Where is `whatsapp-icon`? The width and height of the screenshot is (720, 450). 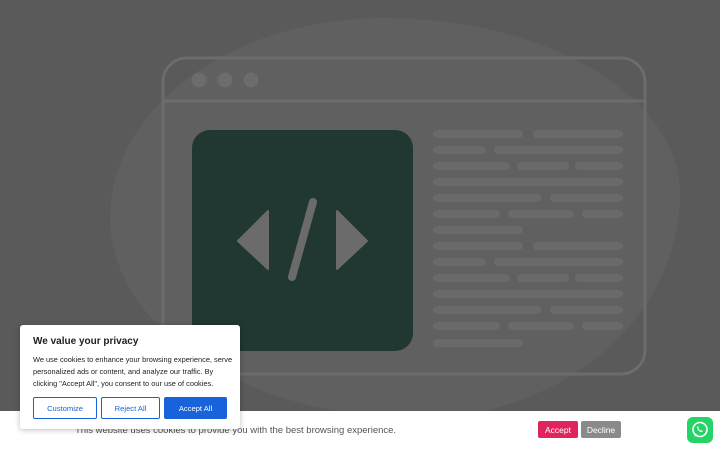 whatsapp-icon is located at coordinates (700, 429).